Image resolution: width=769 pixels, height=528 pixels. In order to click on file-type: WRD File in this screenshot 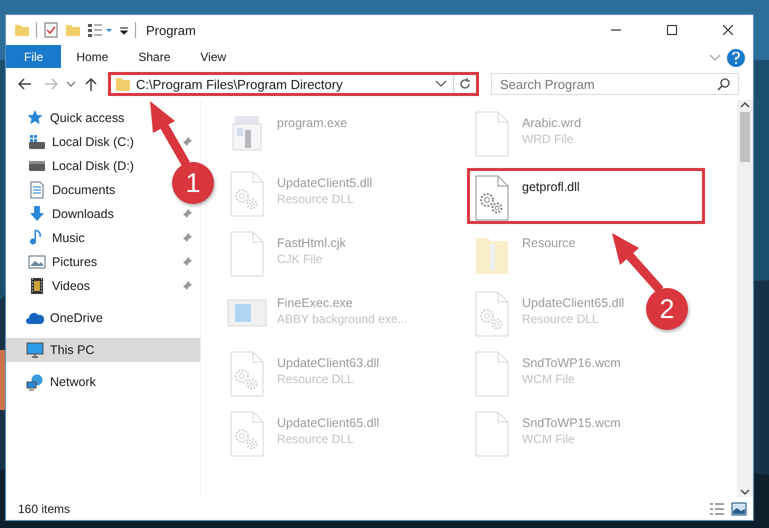, I will do `click(548, 139)`.